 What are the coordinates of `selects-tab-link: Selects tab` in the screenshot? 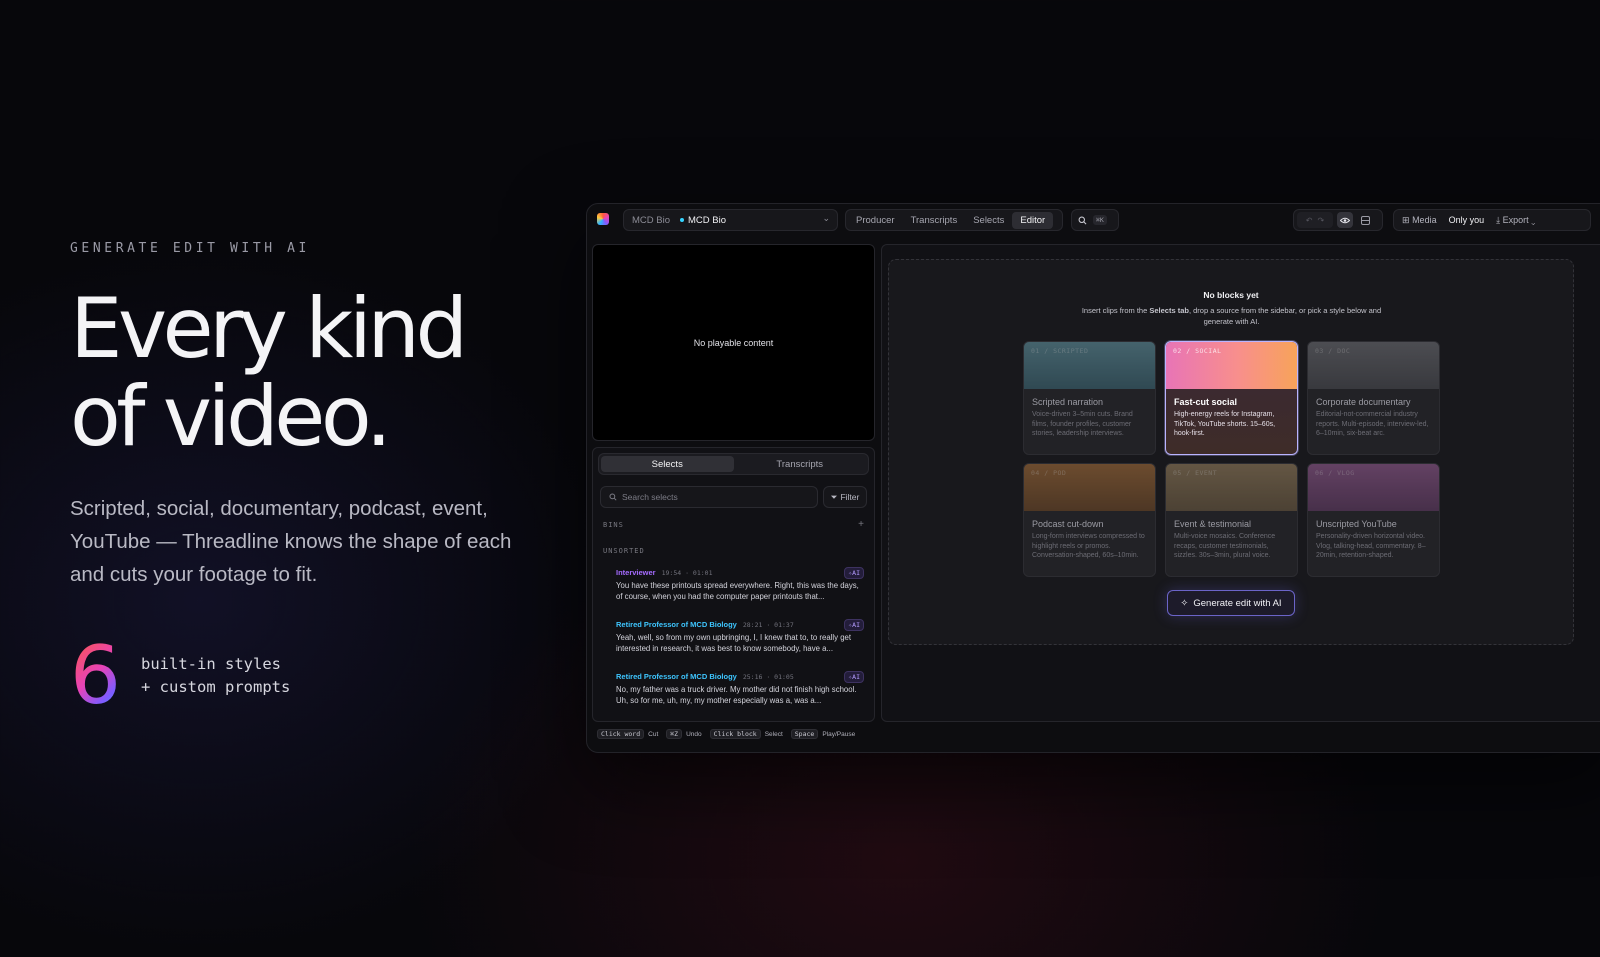 It's located at (1169, 310).